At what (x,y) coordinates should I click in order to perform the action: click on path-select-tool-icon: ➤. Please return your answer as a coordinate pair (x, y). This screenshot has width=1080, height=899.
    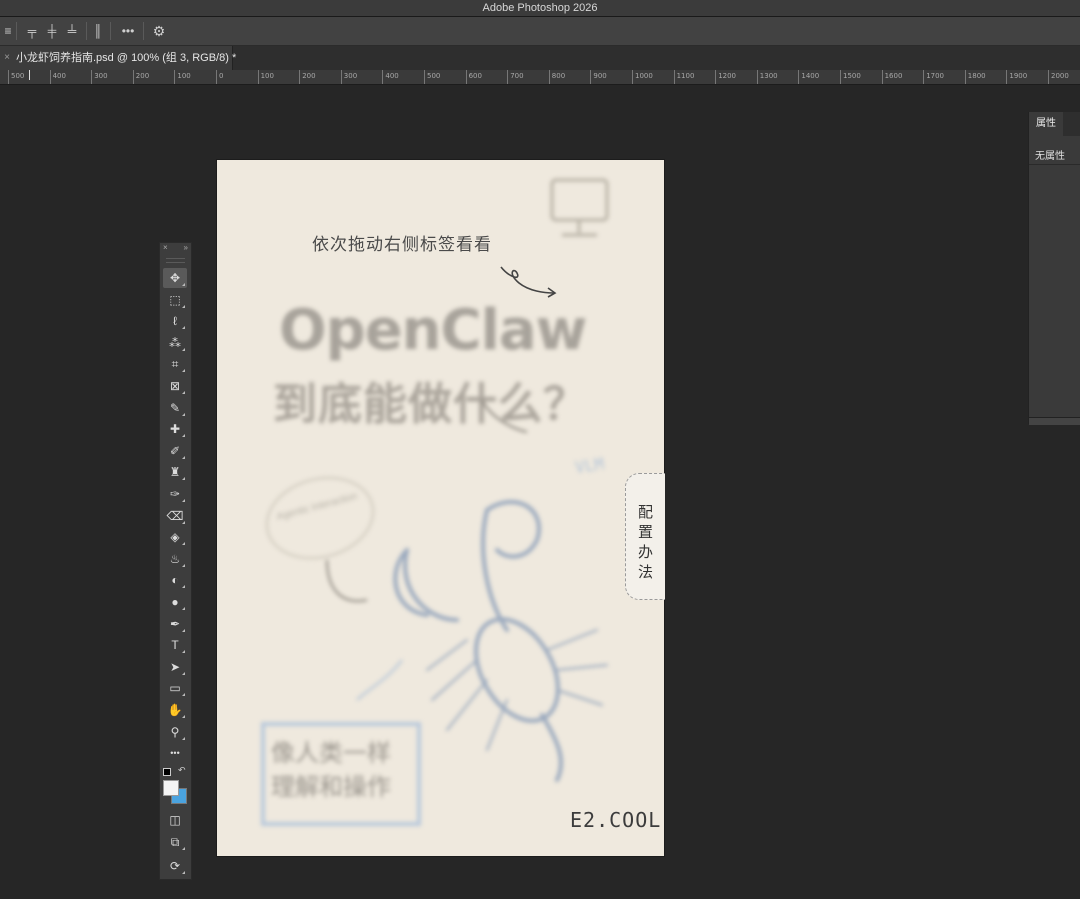
    Looking at the image, I should click on (175, 667).